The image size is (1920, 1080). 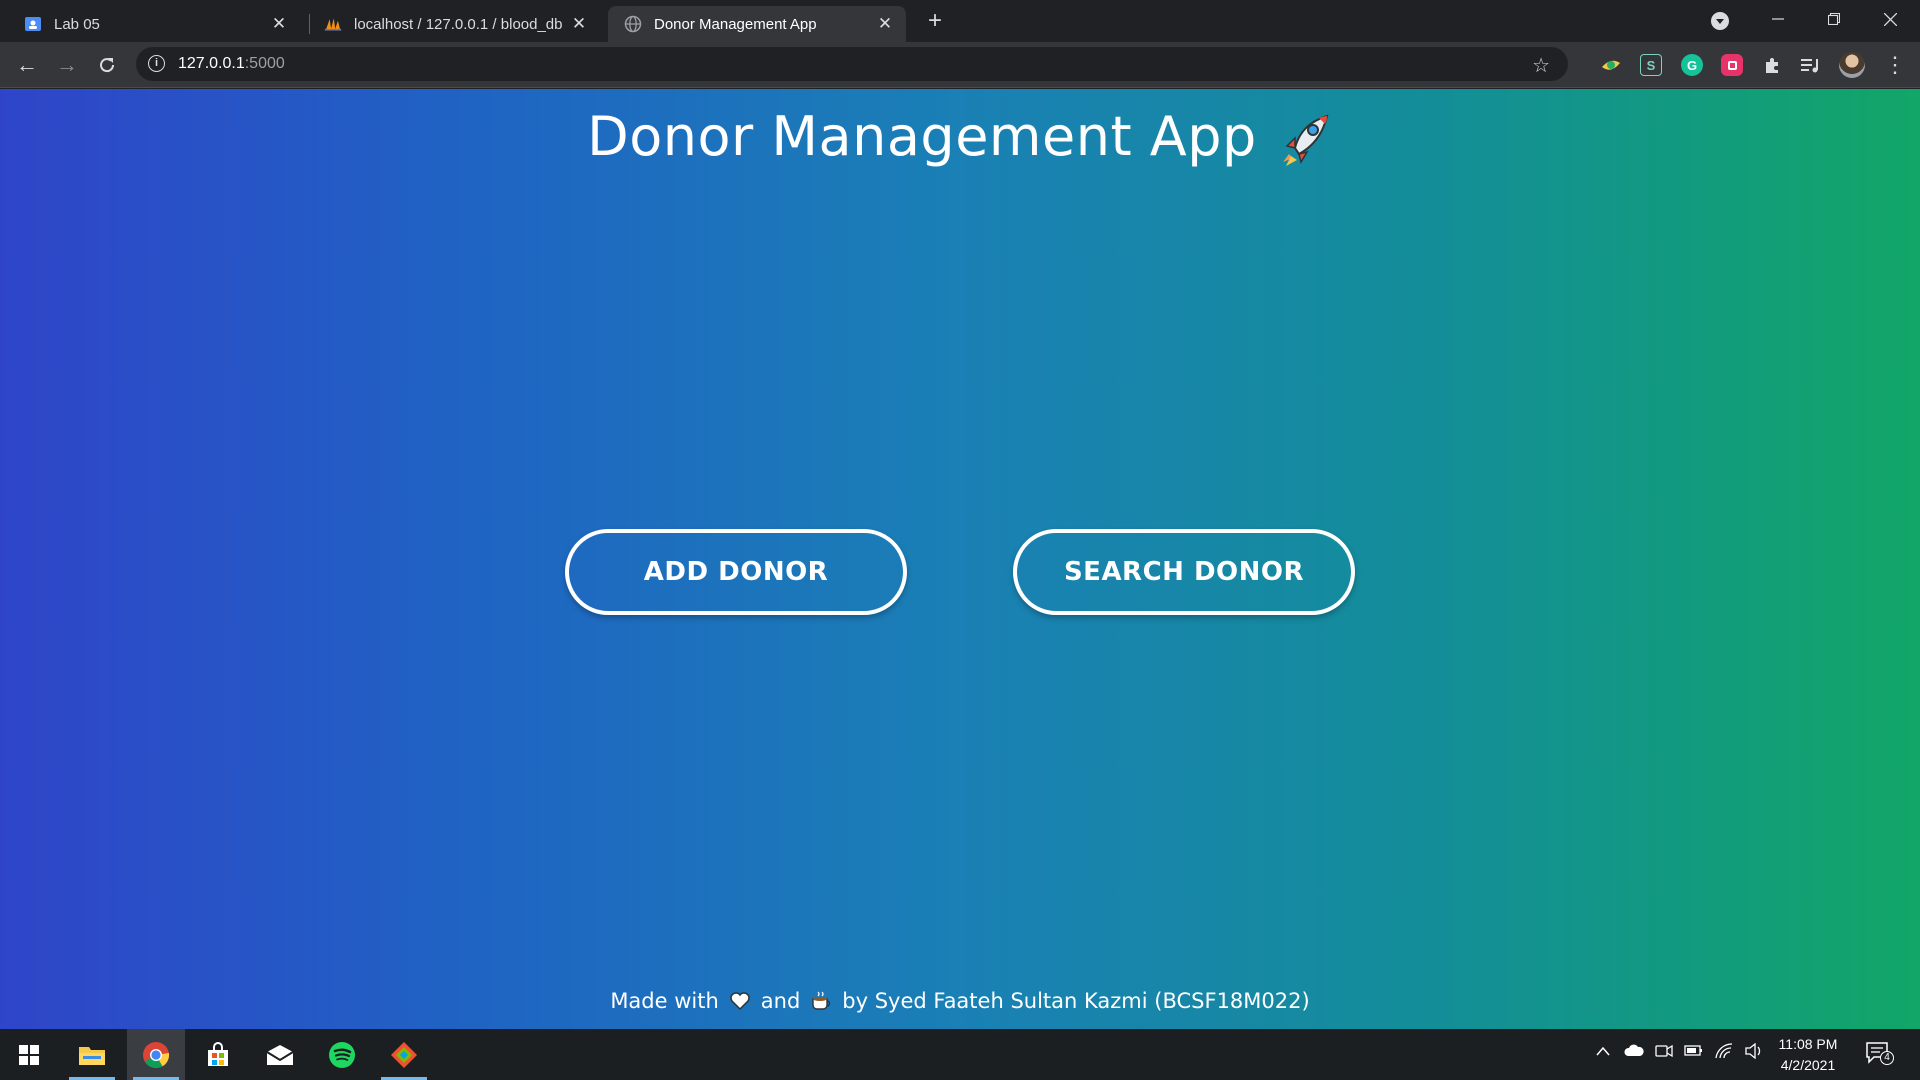 I want to click on search-donor-button: SEARCH DONOR, so click(x=1184, y=572).